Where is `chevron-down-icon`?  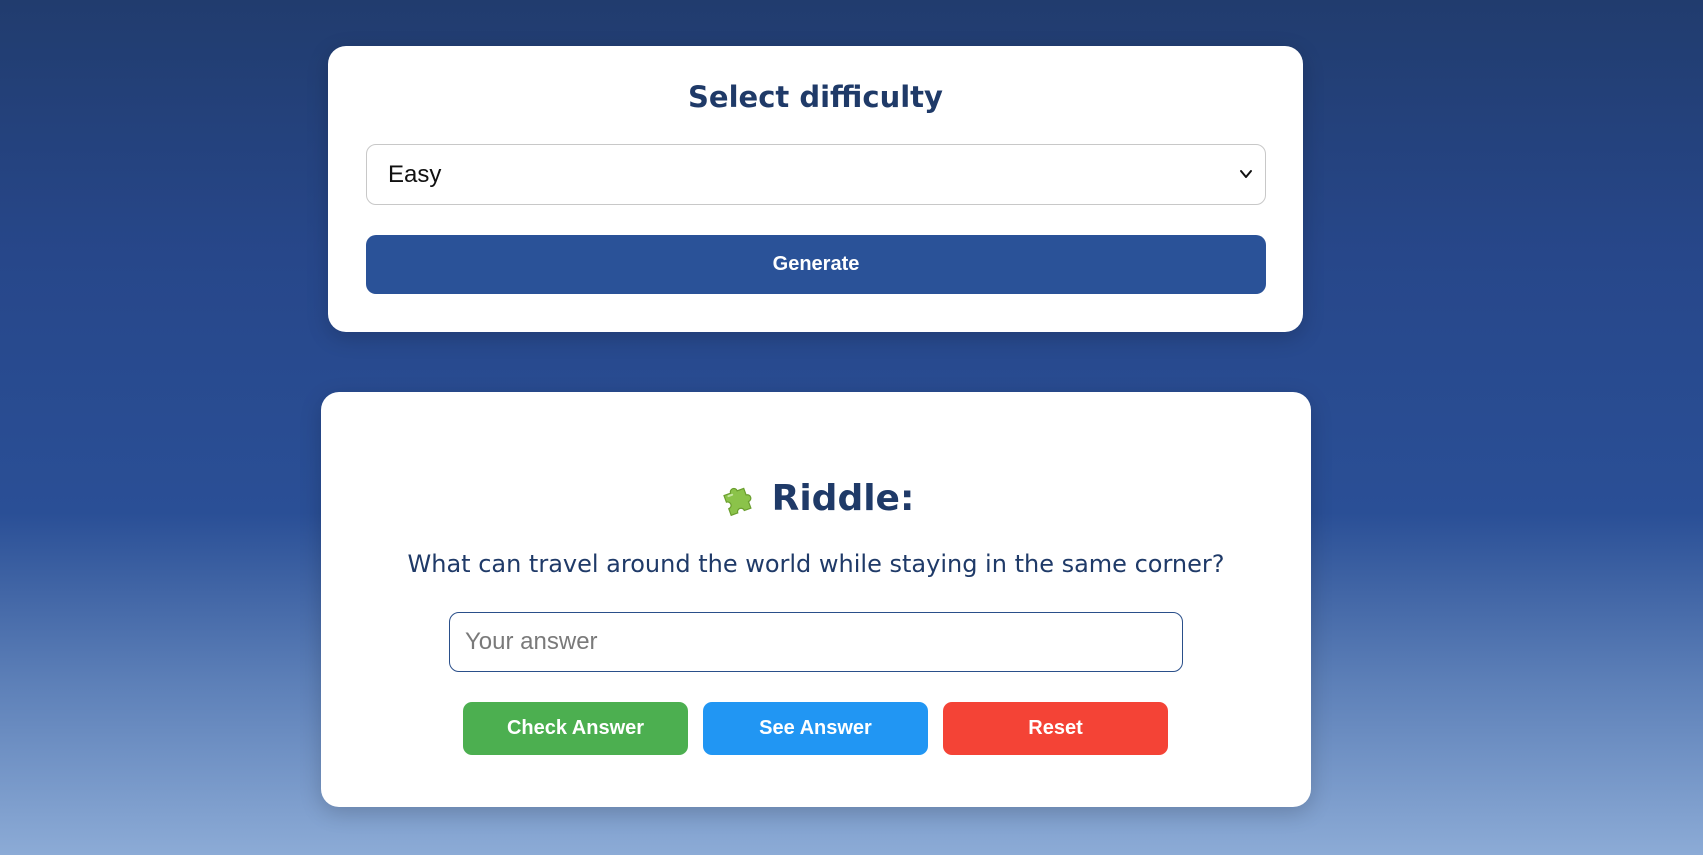 chevron-down-icon is located at coordinates (1246, 174).